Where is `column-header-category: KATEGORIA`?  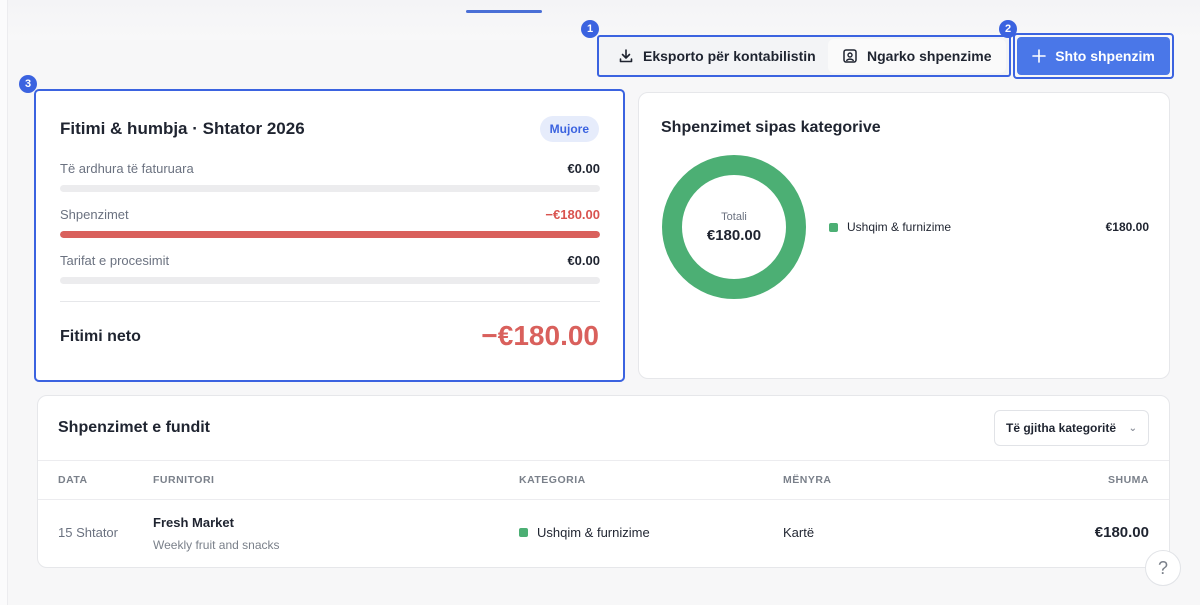
column-header-category: KATEGORIA is located at coordinates (552, 480).